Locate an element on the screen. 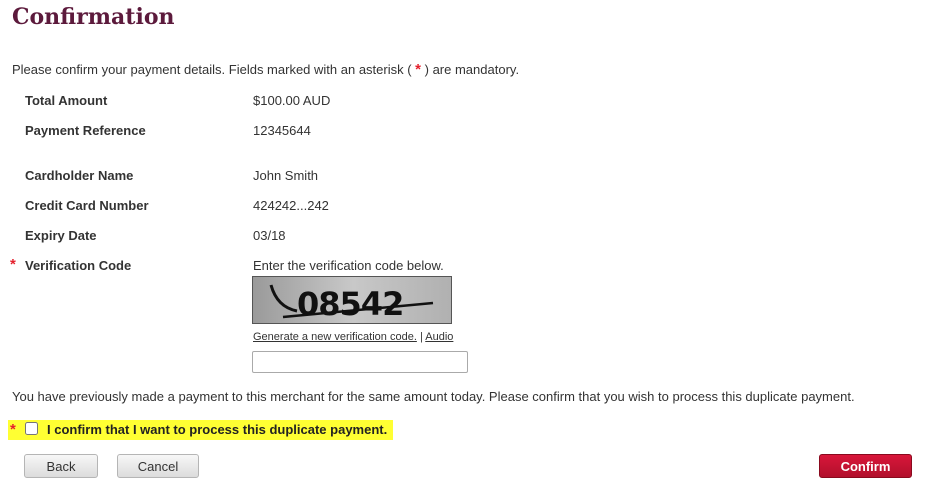 This screenshot has height=503, width=933. expiry-date-label: Expiry Date is located at coordinates (61, 235).